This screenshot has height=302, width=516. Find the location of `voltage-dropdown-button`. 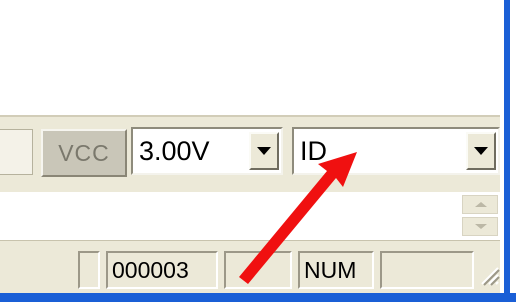

voltage-dropdown-button is located at coordinates (264, 151).